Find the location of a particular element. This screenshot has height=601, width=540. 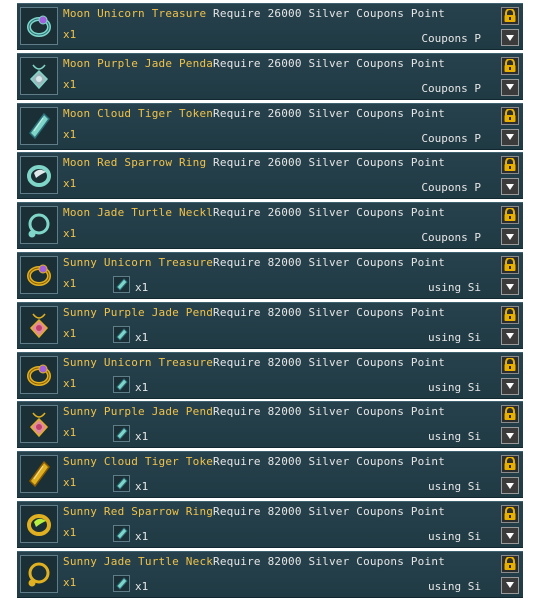

item-name: Moon Jade Turtle Necklace is located at coordinates (138, 213).